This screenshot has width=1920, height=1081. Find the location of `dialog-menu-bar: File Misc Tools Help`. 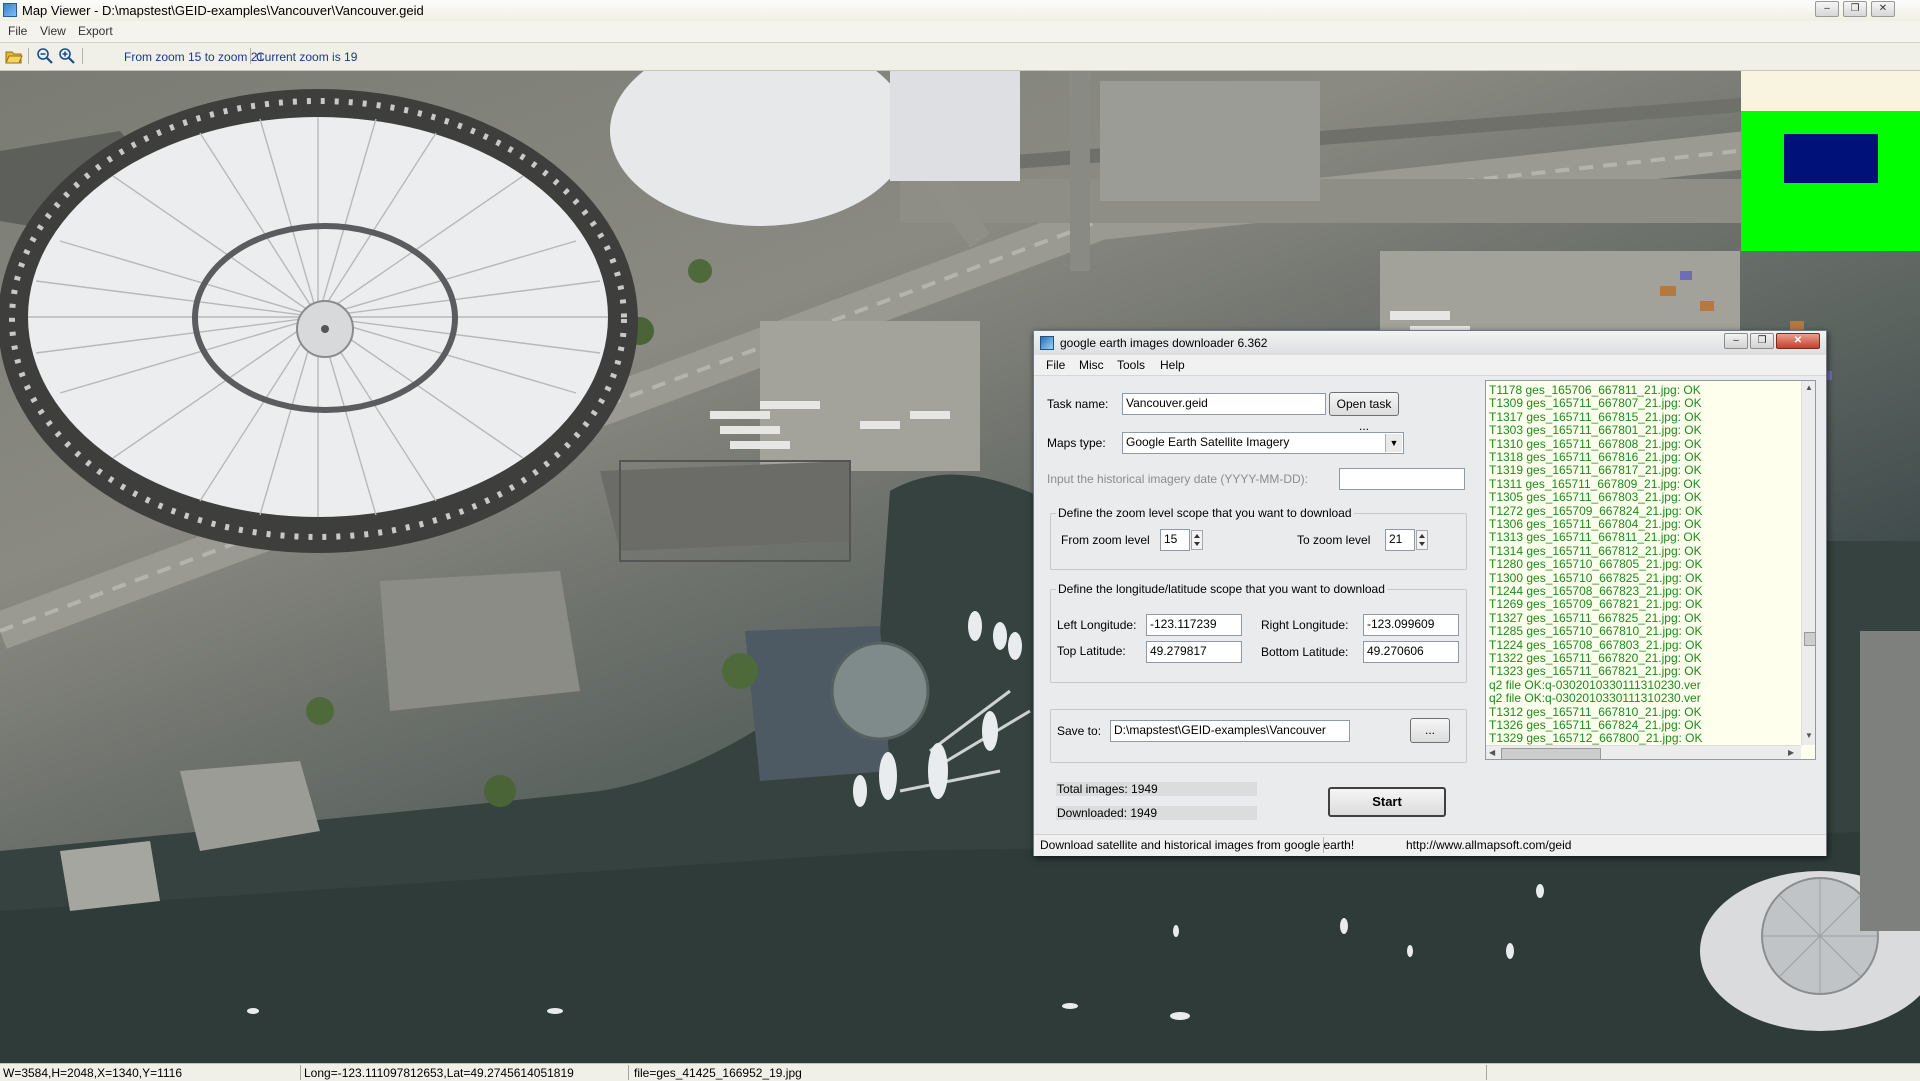

dialog-menu-bar: File Misc Tools Help is located at coordinates (1430, 365).